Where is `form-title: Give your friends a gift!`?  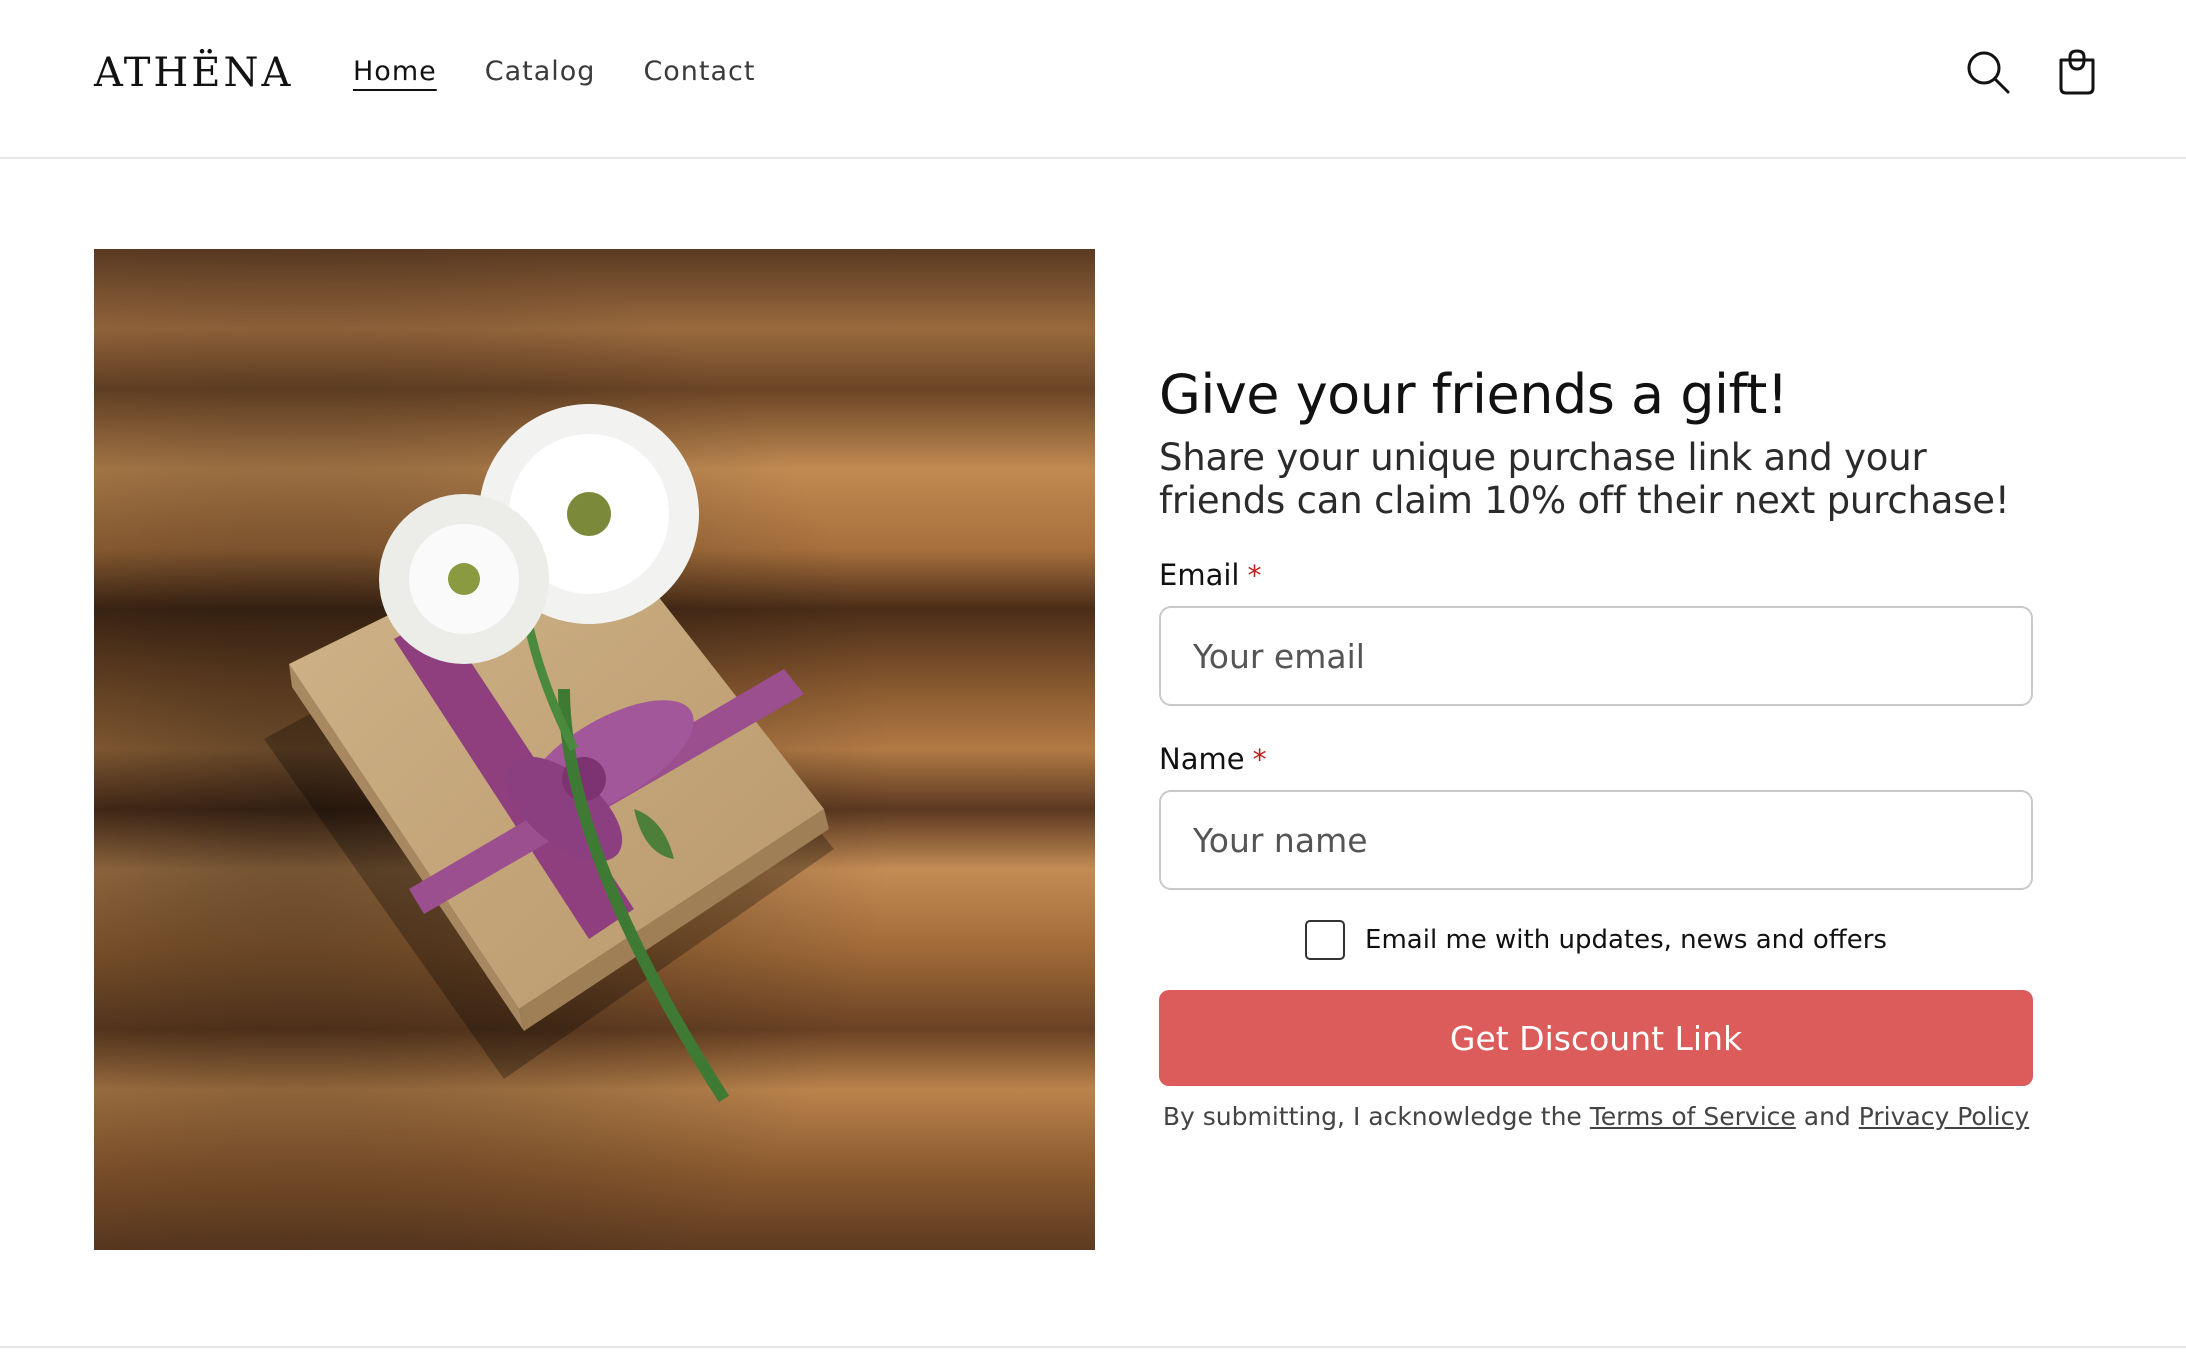
form-title: Give your friends a gift! is located at coordinates (1473, 394).